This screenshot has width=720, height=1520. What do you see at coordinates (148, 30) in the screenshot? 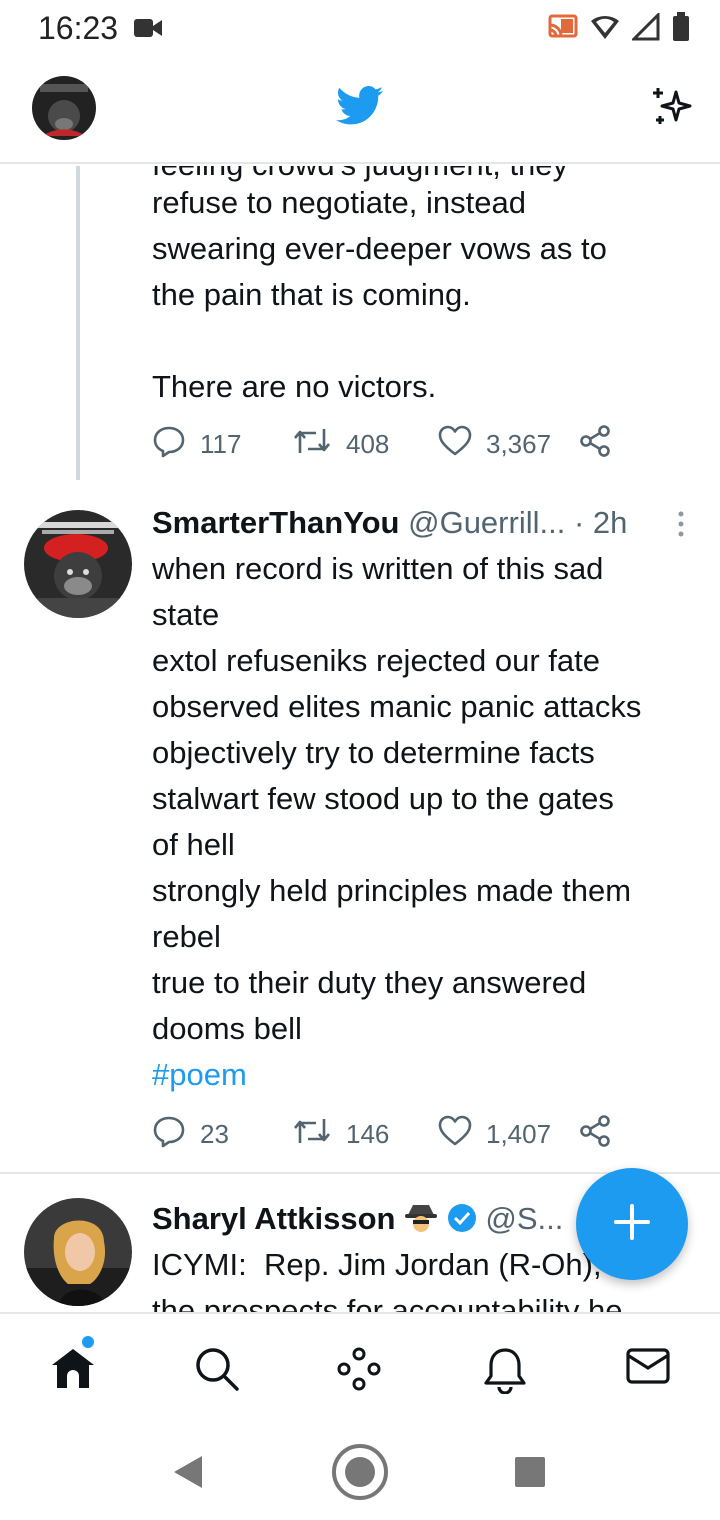
I see `screen-record-icon` at bounding box center [148, 30].